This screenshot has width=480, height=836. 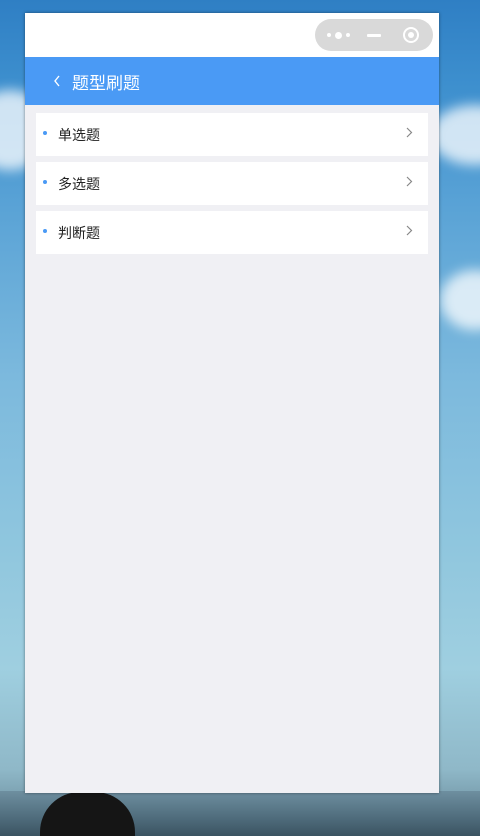 What do you see at coordinates (232, 81) in the screenshot?
I see `nav-header: 题型刷题` at bounding box center [232, 81].